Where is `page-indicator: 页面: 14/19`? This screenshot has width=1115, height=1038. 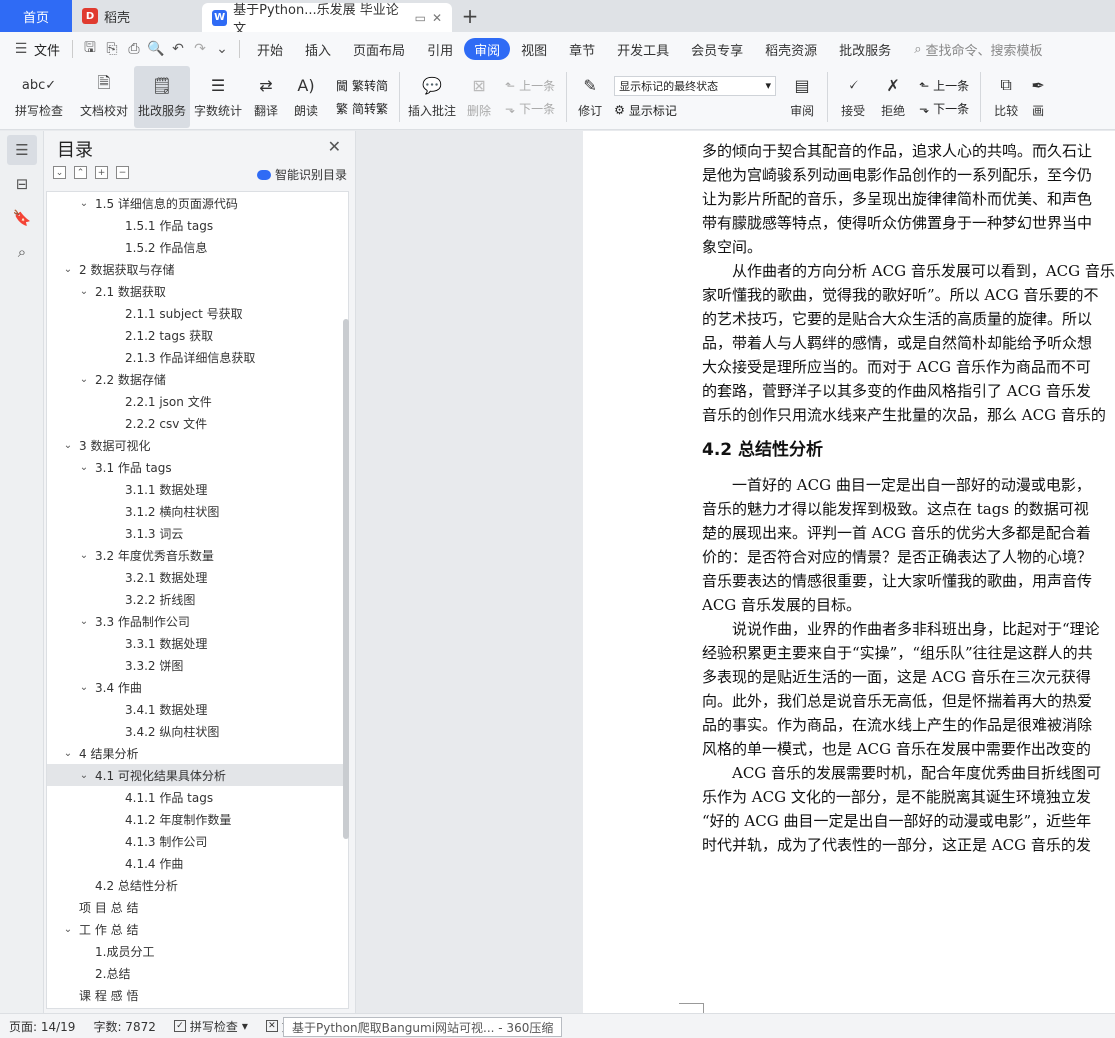
page-indicator: 页面: 14/19 is located at coordinates (42, 1026).